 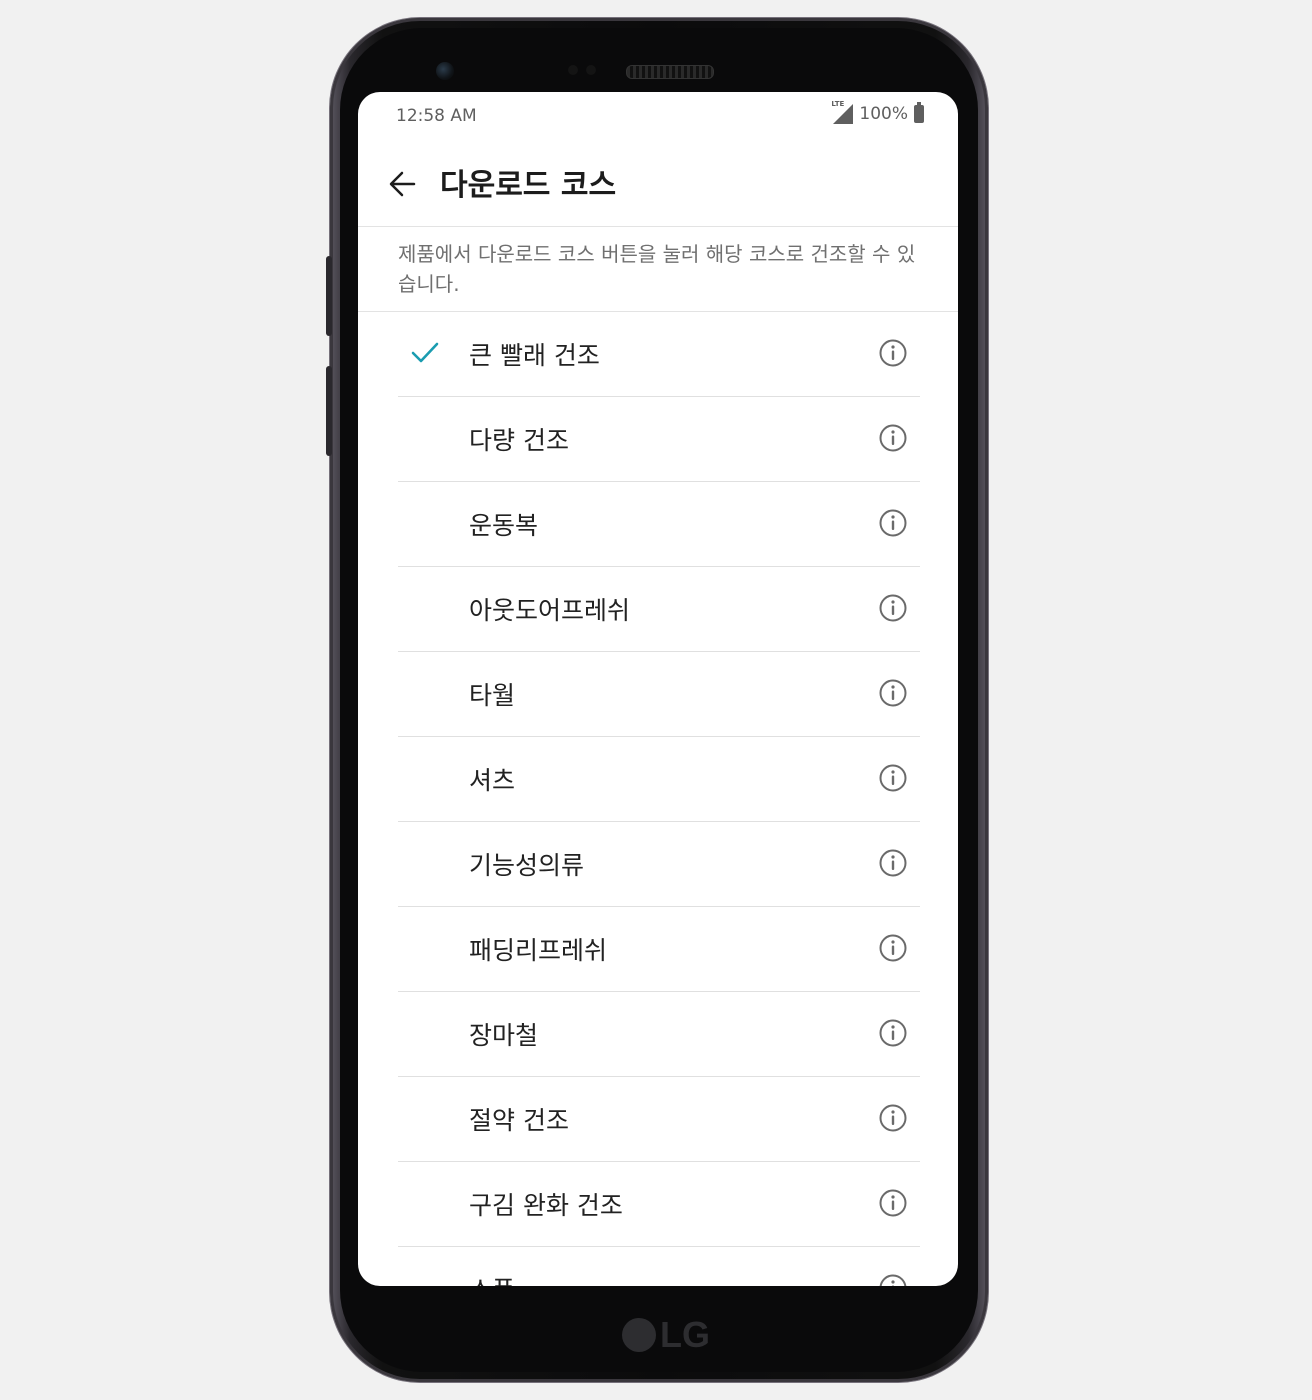 I want to click on course-item: 기능성의류, so click(x=659, y=864).